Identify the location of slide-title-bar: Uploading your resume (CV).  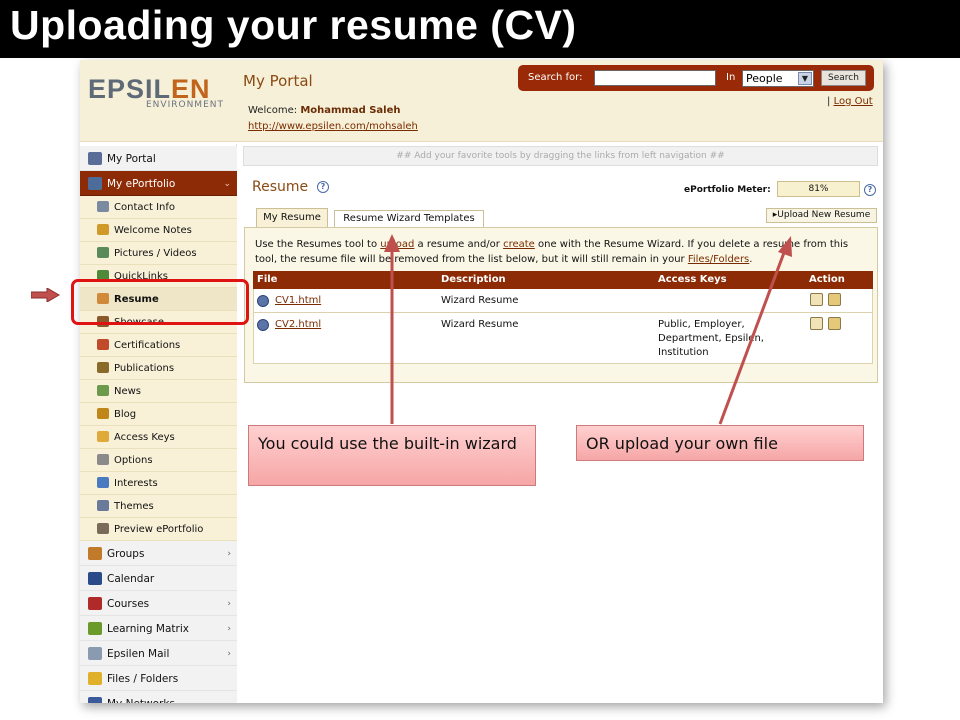
(480, 29).